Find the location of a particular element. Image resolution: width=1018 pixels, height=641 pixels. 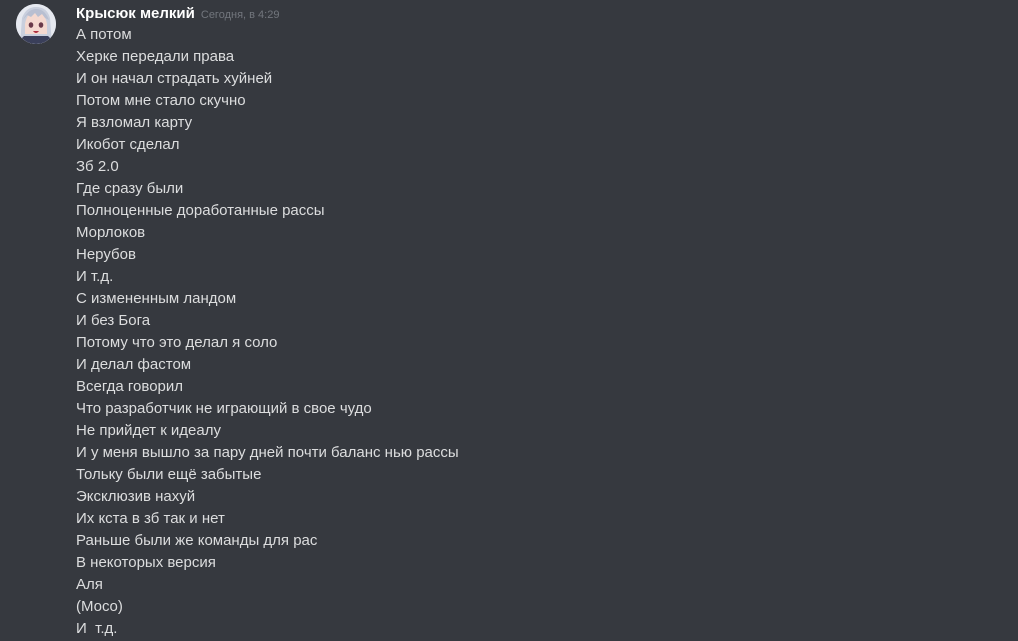

message-line: Не прийдет к идеалу is located at coordinates (148, 430).